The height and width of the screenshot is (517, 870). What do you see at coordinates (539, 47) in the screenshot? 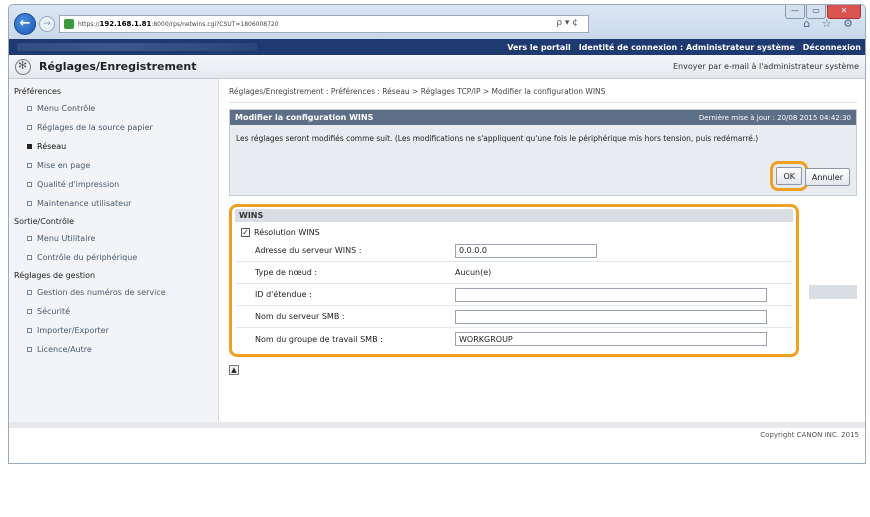
I see `portal-link: Vers le portail` at bounding box center [539, 47].